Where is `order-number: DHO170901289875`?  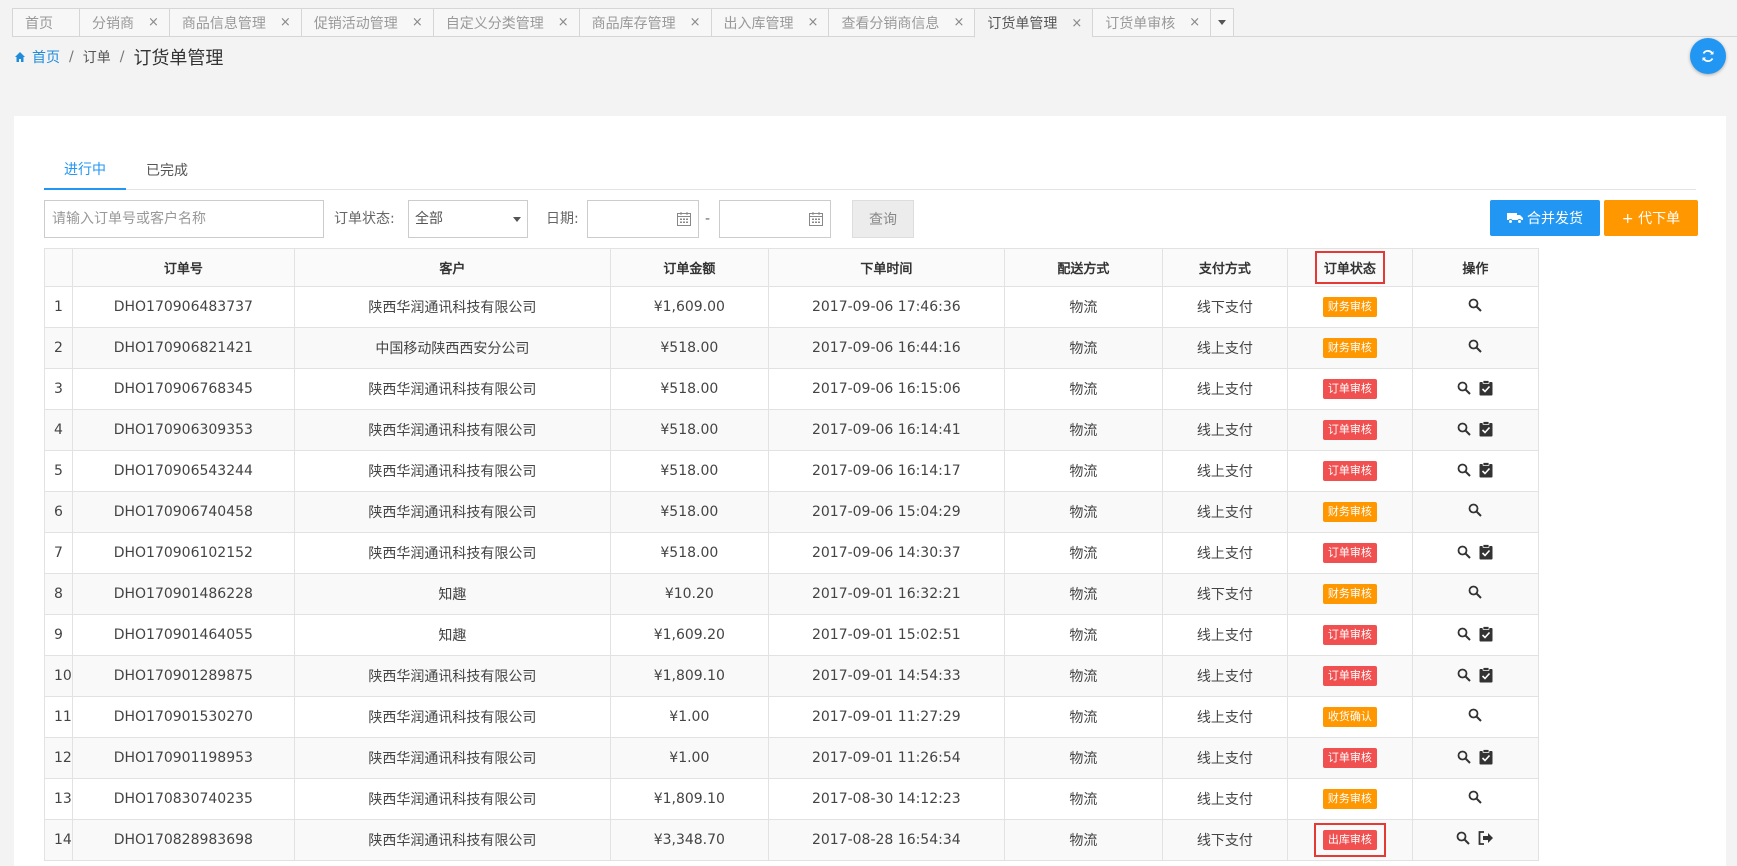 order-number: DHO170901289875 is located at coordinates (183, 676).